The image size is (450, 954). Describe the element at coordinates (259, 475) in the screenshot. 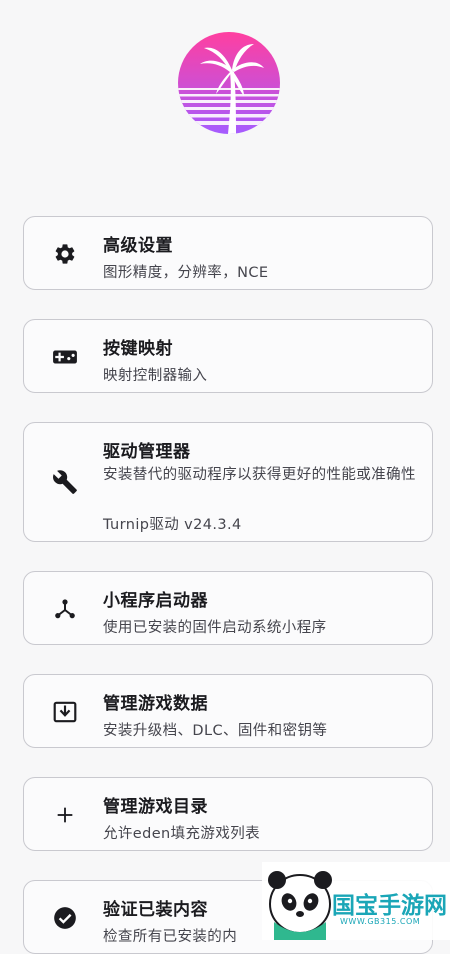

I see `menu-item-subtitle: 安装替代的驱动程序以获得更好的性能或准确性` at that location.